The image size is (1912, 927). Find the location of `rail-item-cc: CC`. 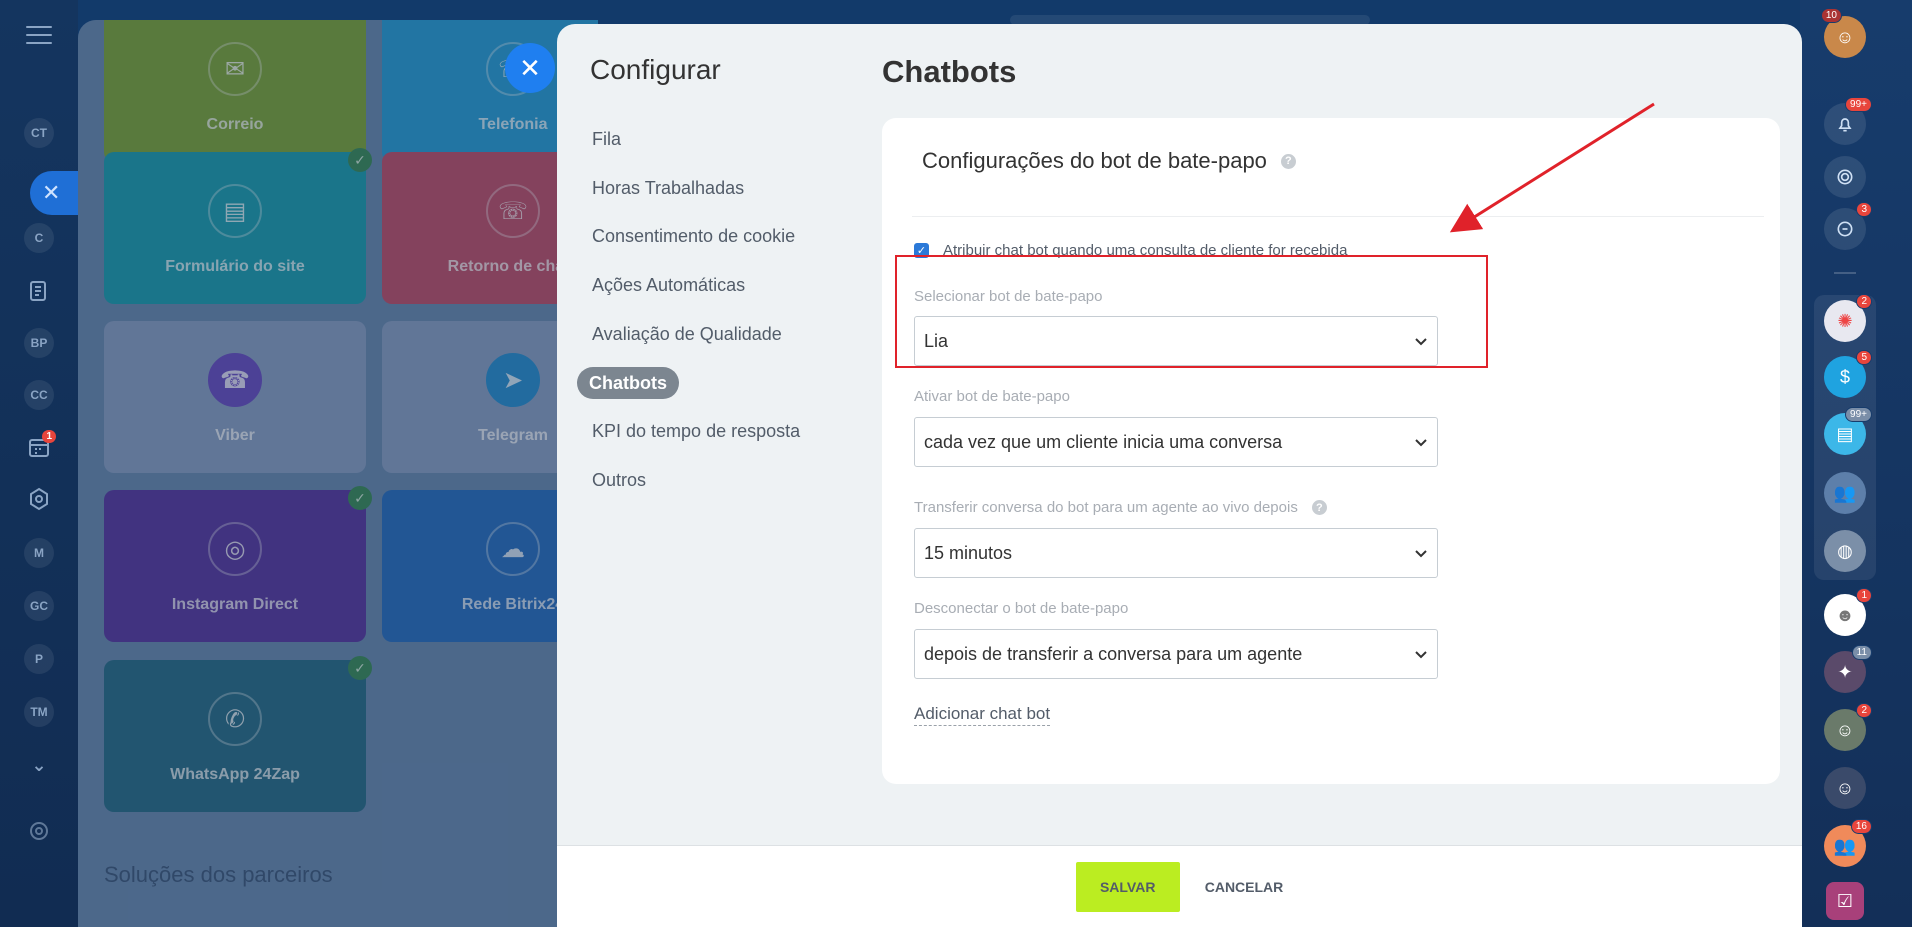

rail-item-cc: CC is located at coordinates (39, 395).